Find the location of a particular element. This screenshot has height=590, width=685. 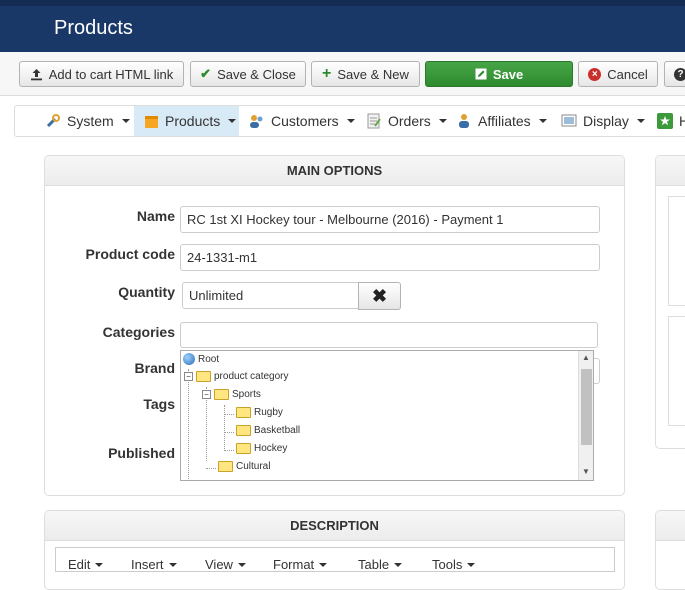

menu-customers-label: Customers is located at coordinates (305, 121).